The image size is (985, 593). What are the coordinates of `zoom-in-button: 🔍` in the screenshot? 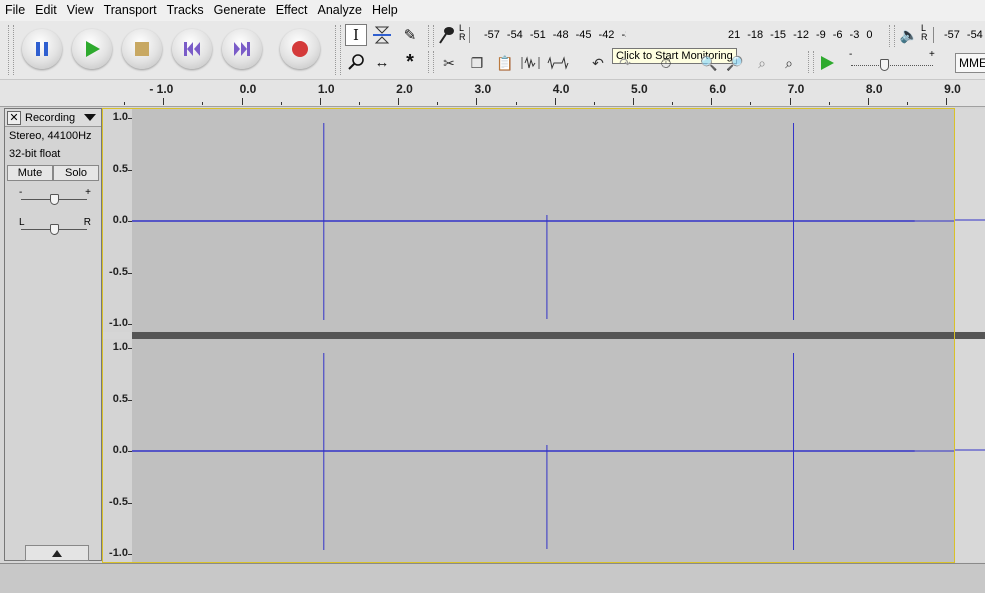 It's located at (709, 63).